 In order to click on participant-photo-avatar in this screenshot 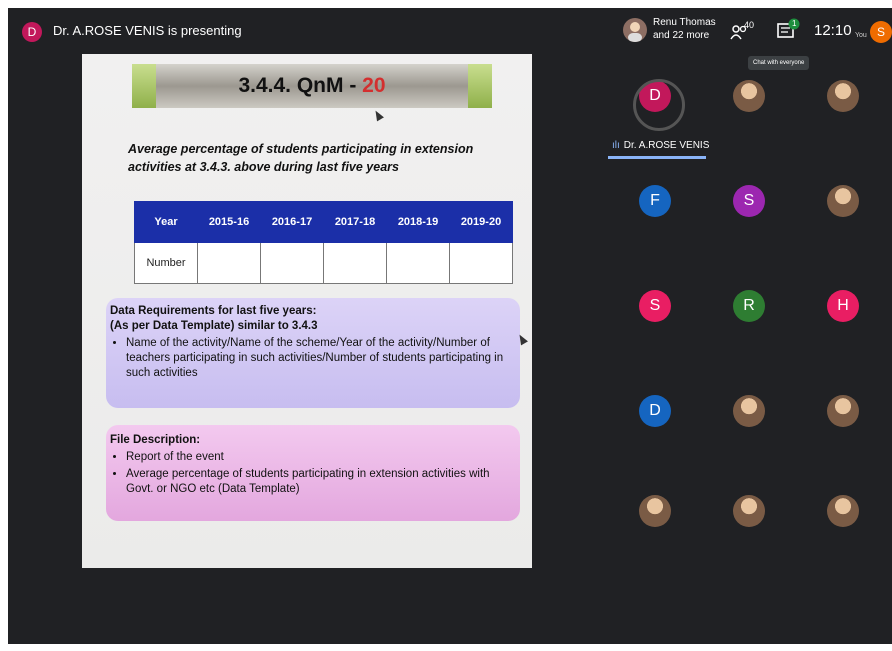, I will do `click(635, 30)`.